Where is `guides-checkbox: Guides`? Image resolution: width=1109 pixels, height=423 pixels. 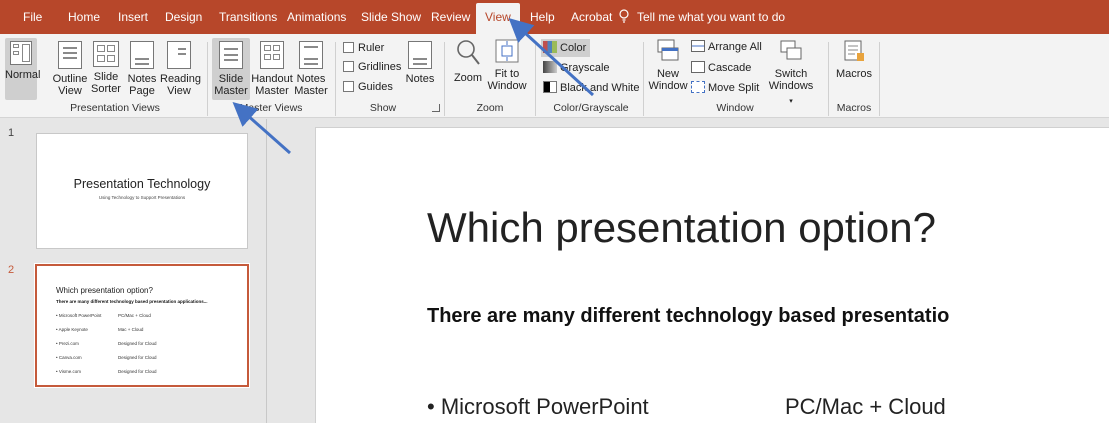
guides-checkbox: Guides is located at coordinates (368, 87).